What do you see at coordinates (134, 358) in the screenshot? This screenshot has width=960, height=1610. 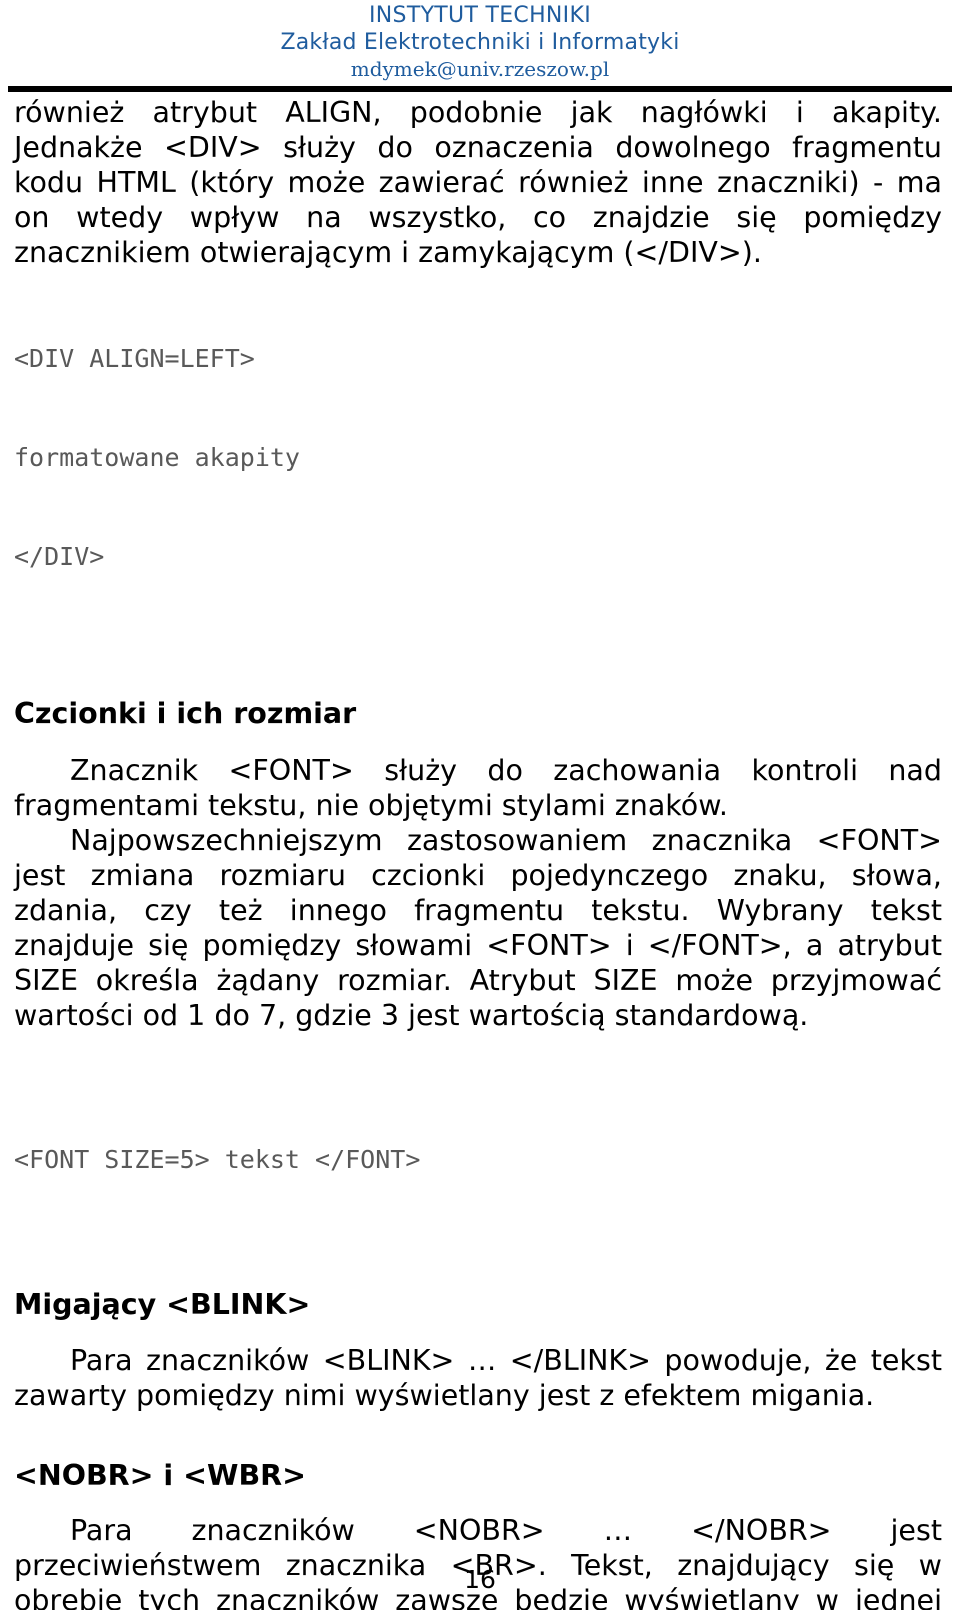 I see `code-line: <DIV ALIGN=LEFT>` at bounding box center [134, 358].